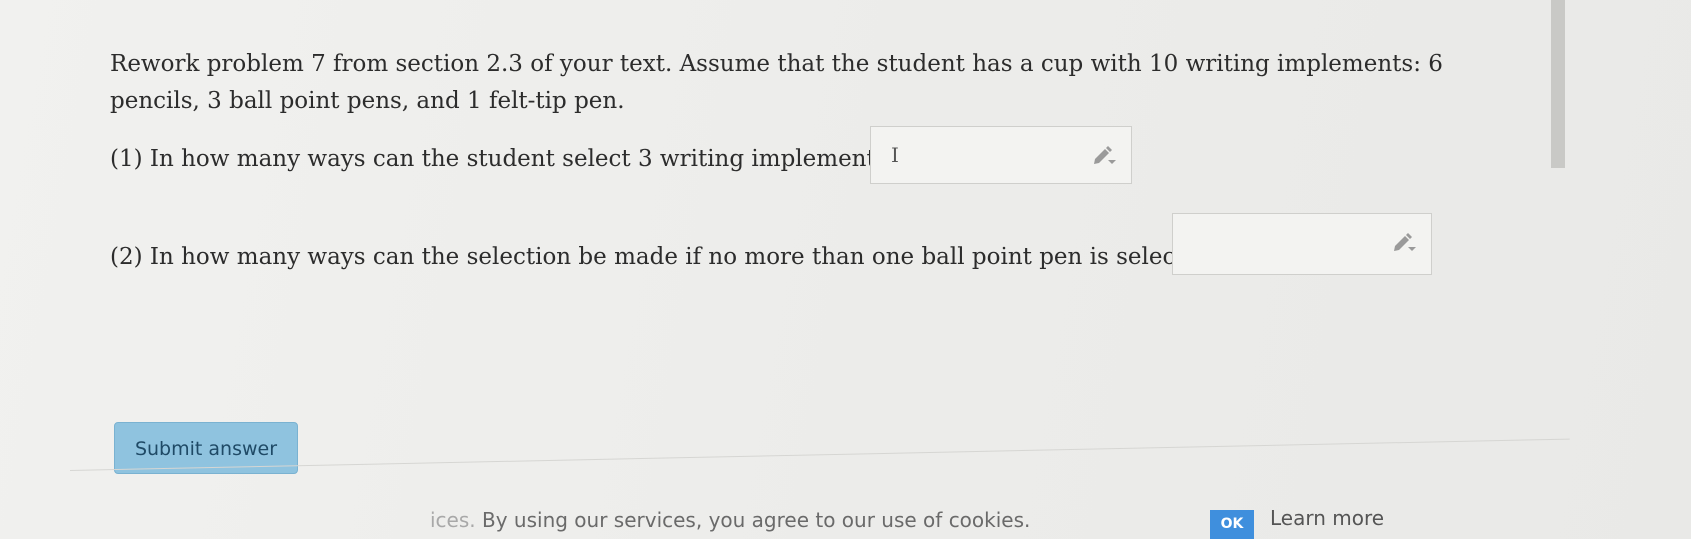 The width and height of the screenshot is (1691, 539). What do you see at coordinates (453, 520) in the screenshot?
I see `cookie-message-prefix: ices.` at bounding box center [453, 520].